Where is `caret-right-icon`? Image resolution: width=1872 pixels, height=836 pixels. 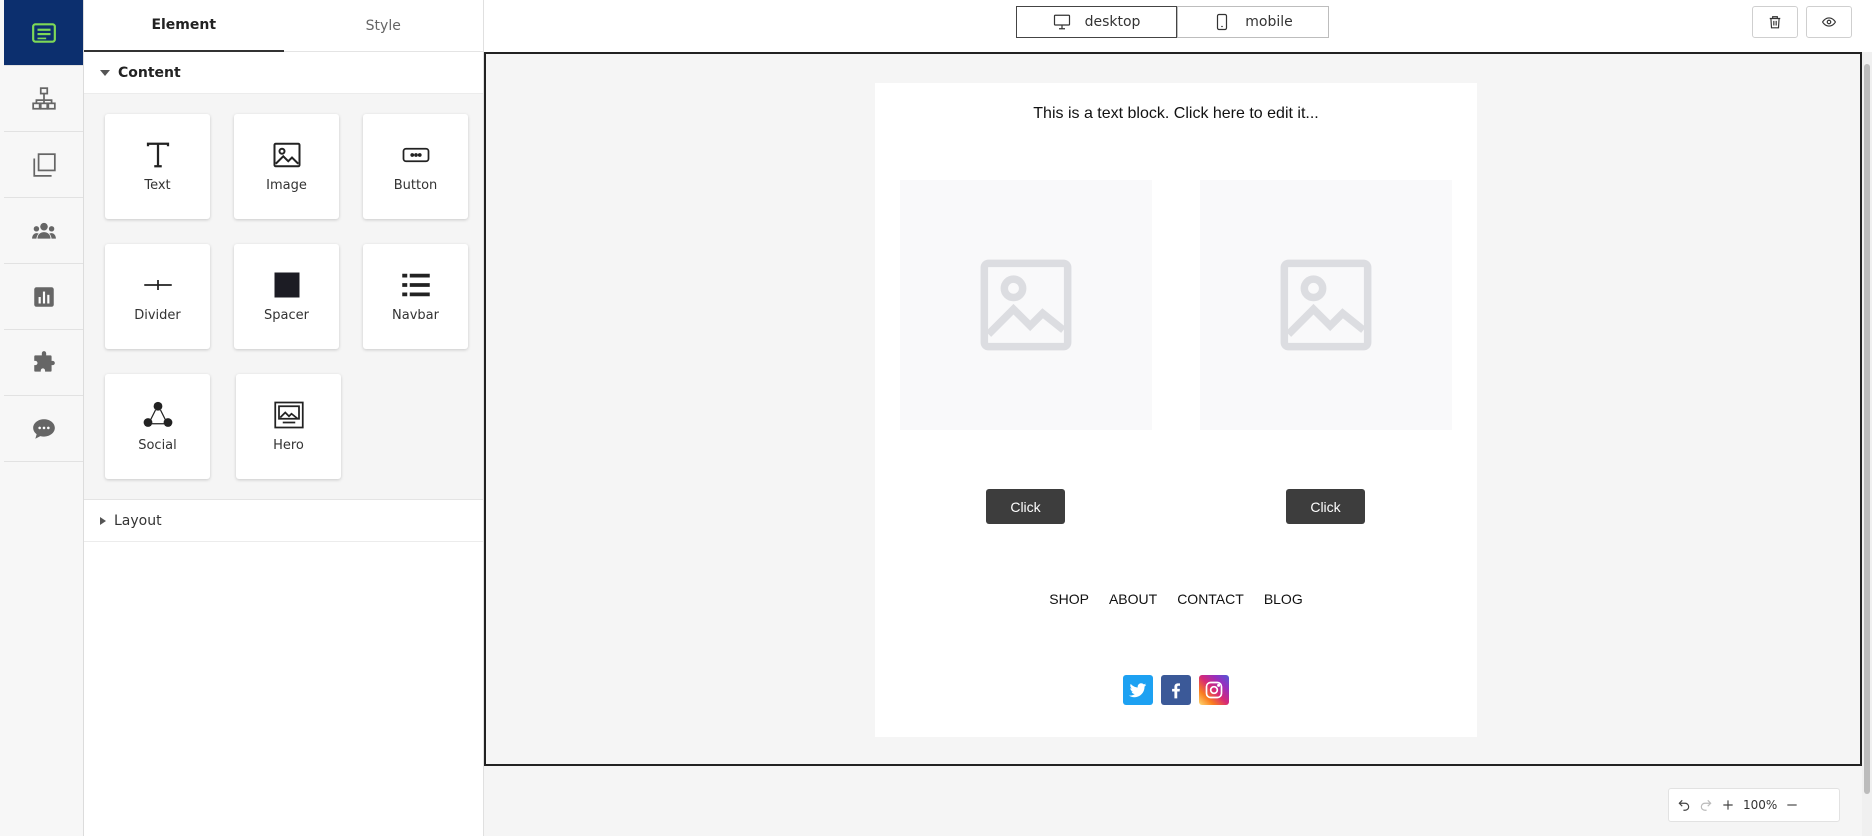 caret-right-icon is located at coordinates (103, 520).